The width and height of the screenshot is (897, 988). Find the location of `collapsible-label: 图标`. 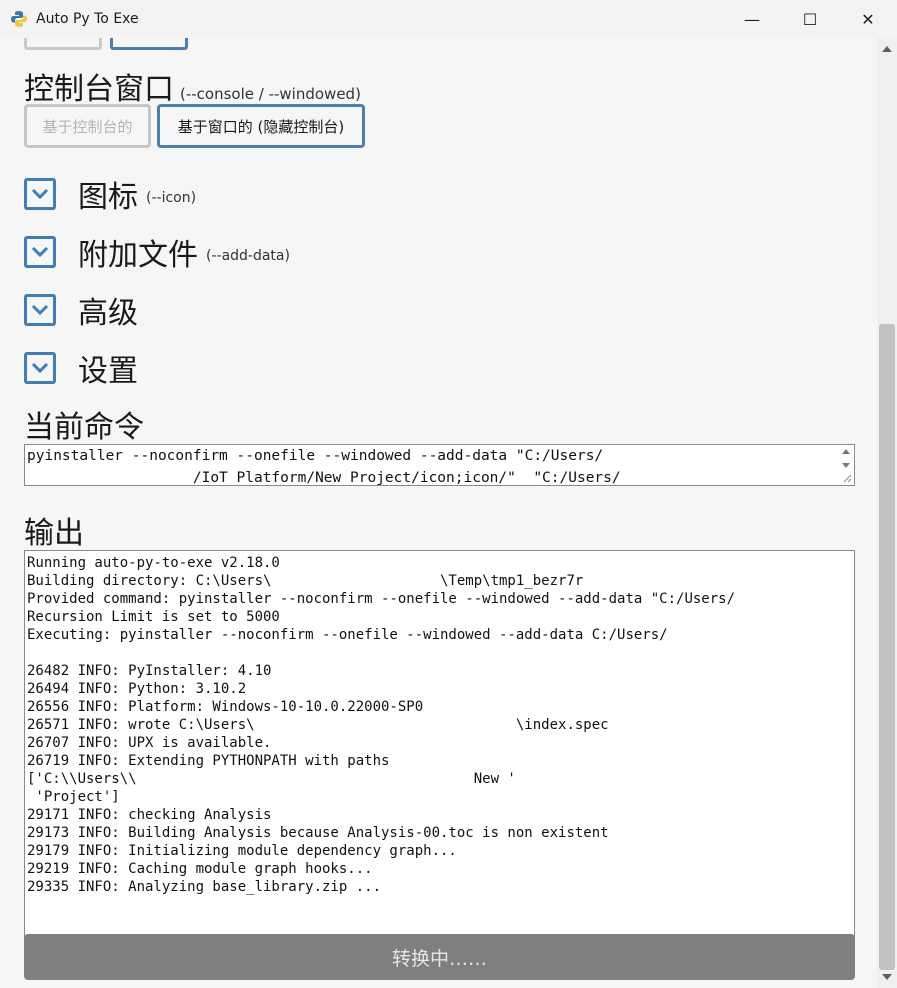

collapsible-label: 图标 is located at coordinates (108, 197).